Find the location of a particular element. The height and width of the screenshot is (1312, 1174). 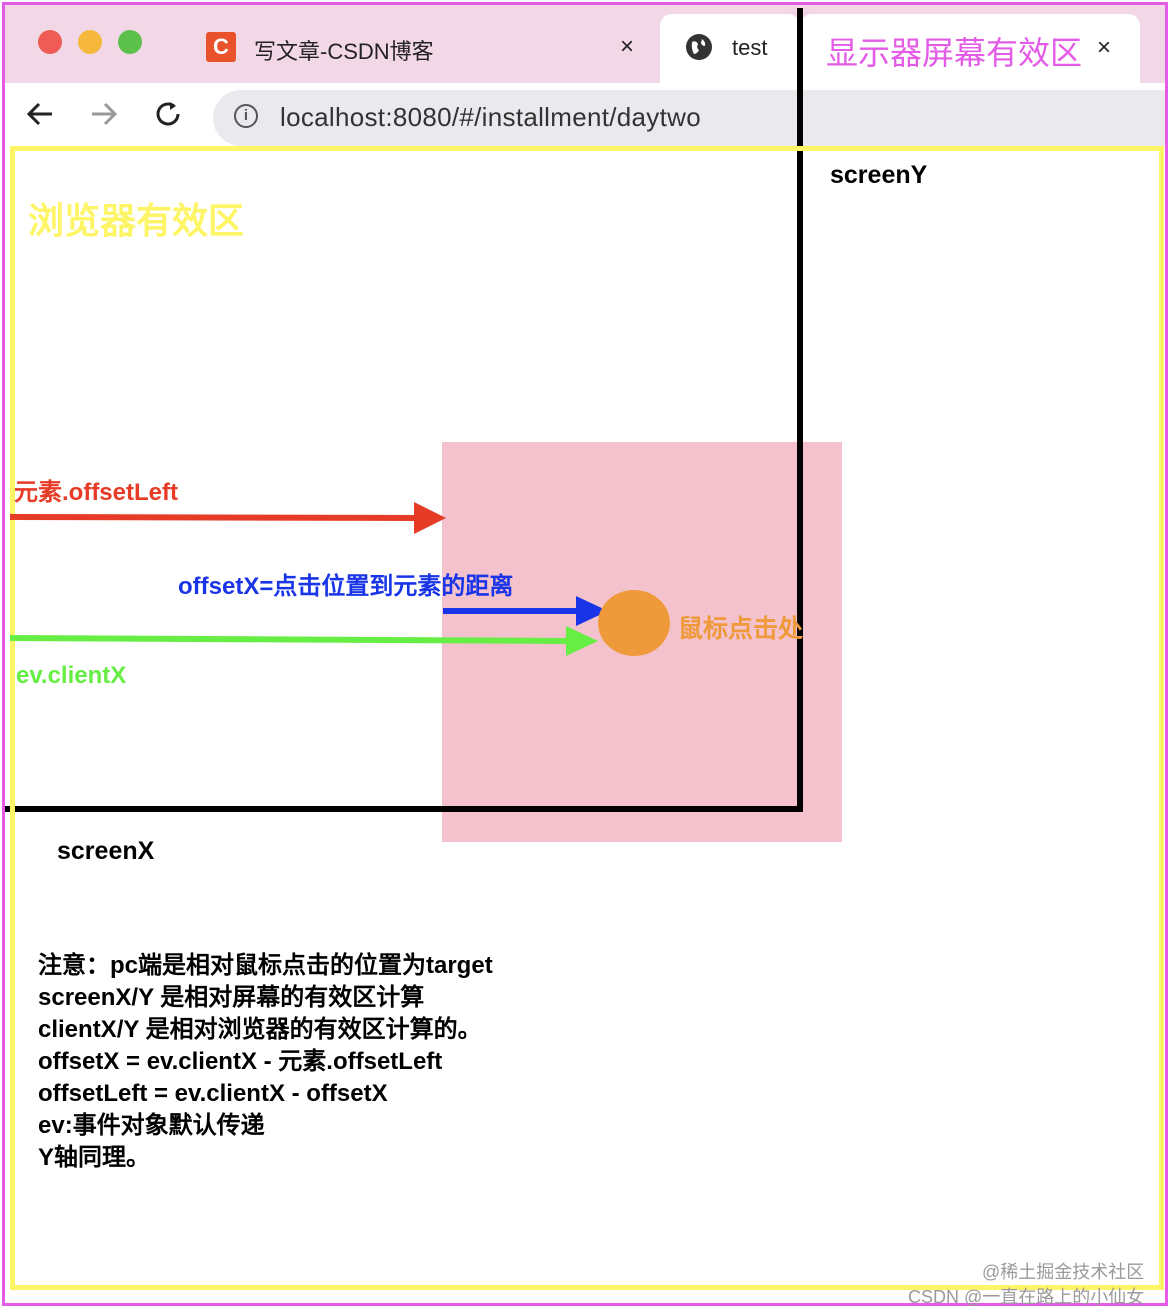

client-x-arrow-head is located at coordinates (582, 641).